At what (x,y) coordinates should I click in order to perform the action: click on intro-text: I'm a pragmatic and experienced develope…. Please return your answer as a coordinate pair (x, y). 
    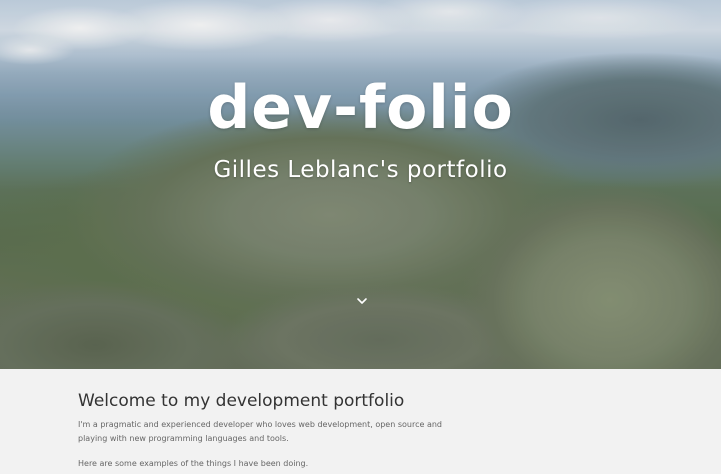
    Looking at the image, I should click on (260, 431).